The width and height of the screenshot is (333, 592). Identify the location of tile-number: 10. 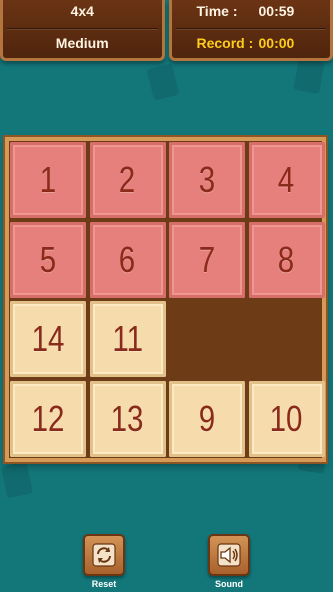
(286, 418).